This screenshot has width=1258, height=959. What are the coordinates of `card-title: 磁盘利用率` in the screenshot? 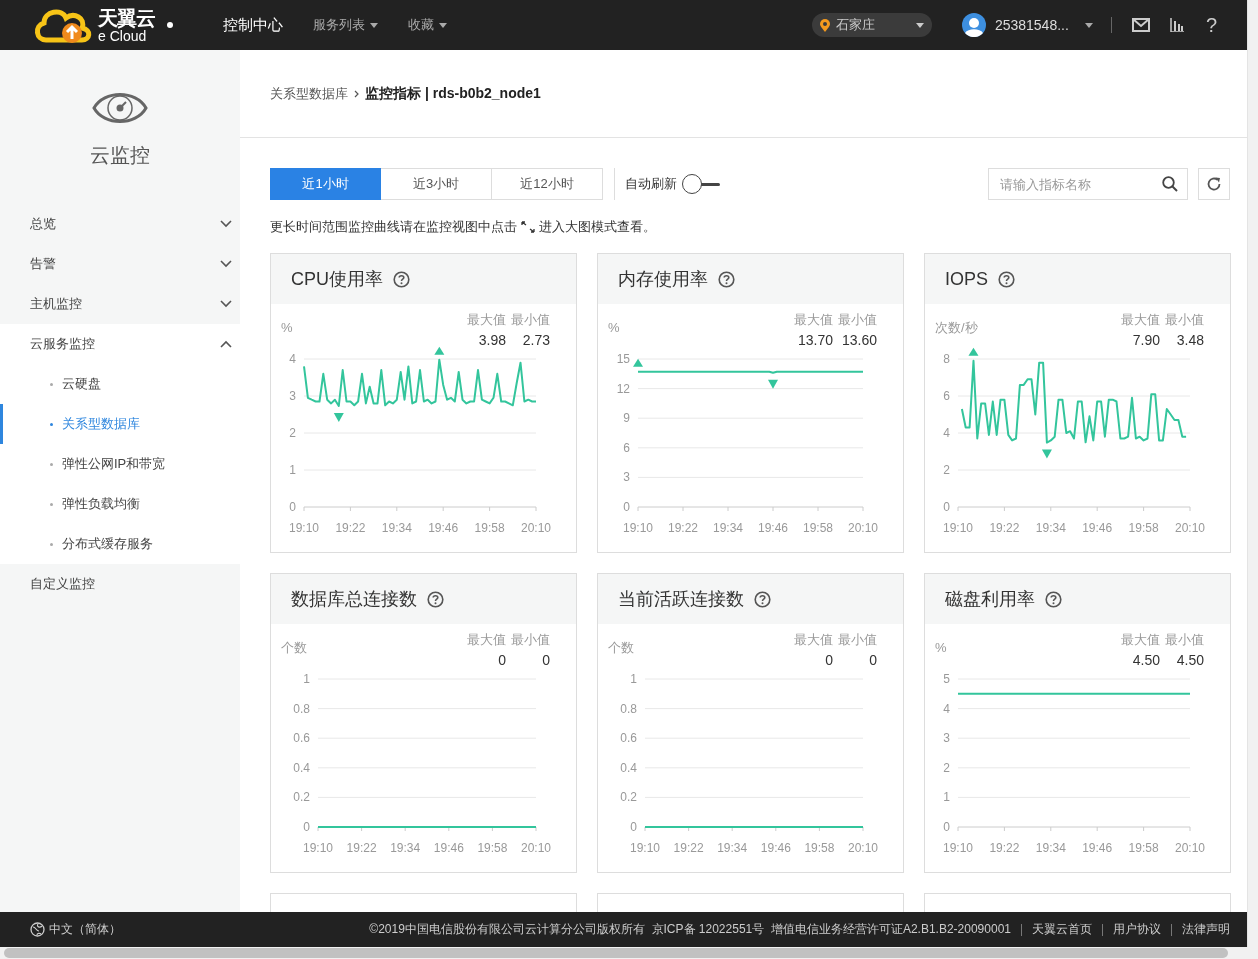 It's located at (990, 599).